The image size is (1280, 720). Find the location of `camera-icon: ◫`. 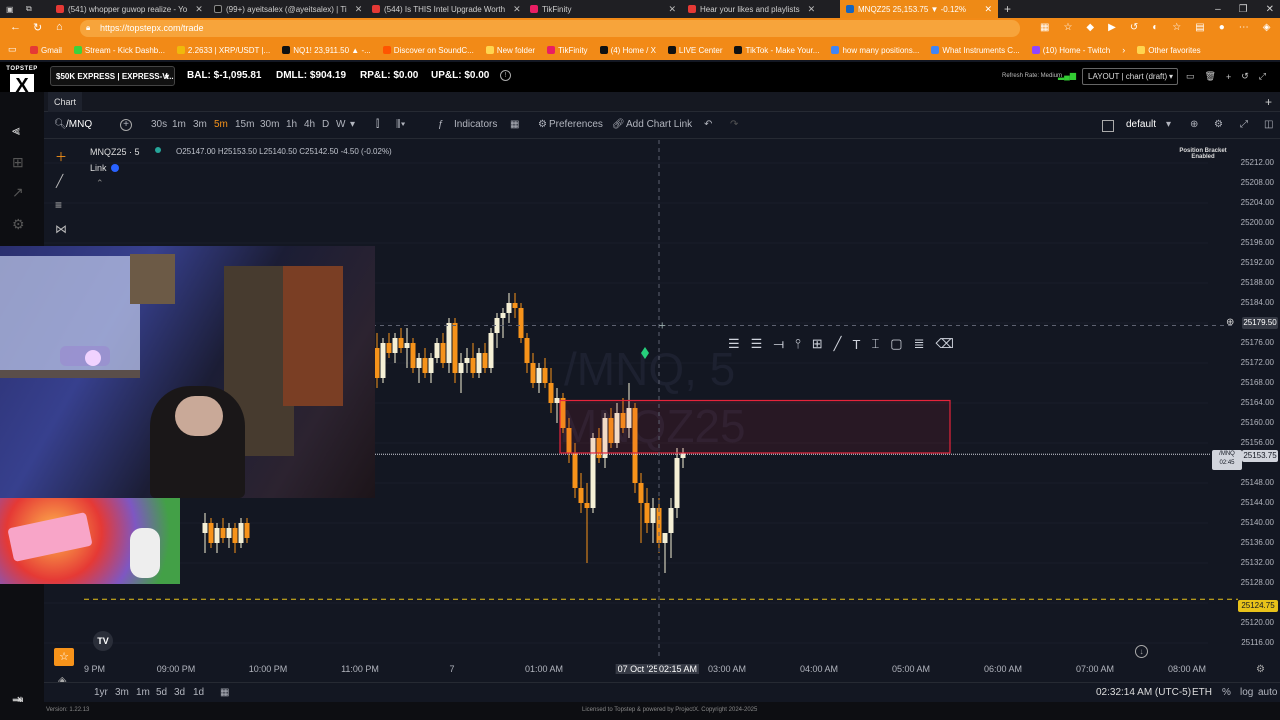

camera-icon: ◫ is located at coordinates (1268, 124).